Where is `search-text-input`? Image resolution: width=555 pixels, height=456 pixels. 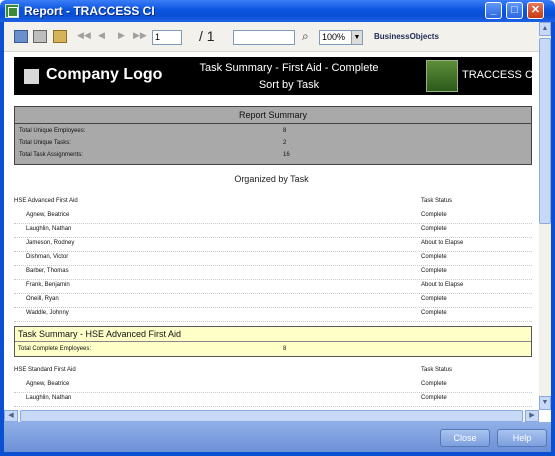 search-text-input is located at coordinates (264, 37).